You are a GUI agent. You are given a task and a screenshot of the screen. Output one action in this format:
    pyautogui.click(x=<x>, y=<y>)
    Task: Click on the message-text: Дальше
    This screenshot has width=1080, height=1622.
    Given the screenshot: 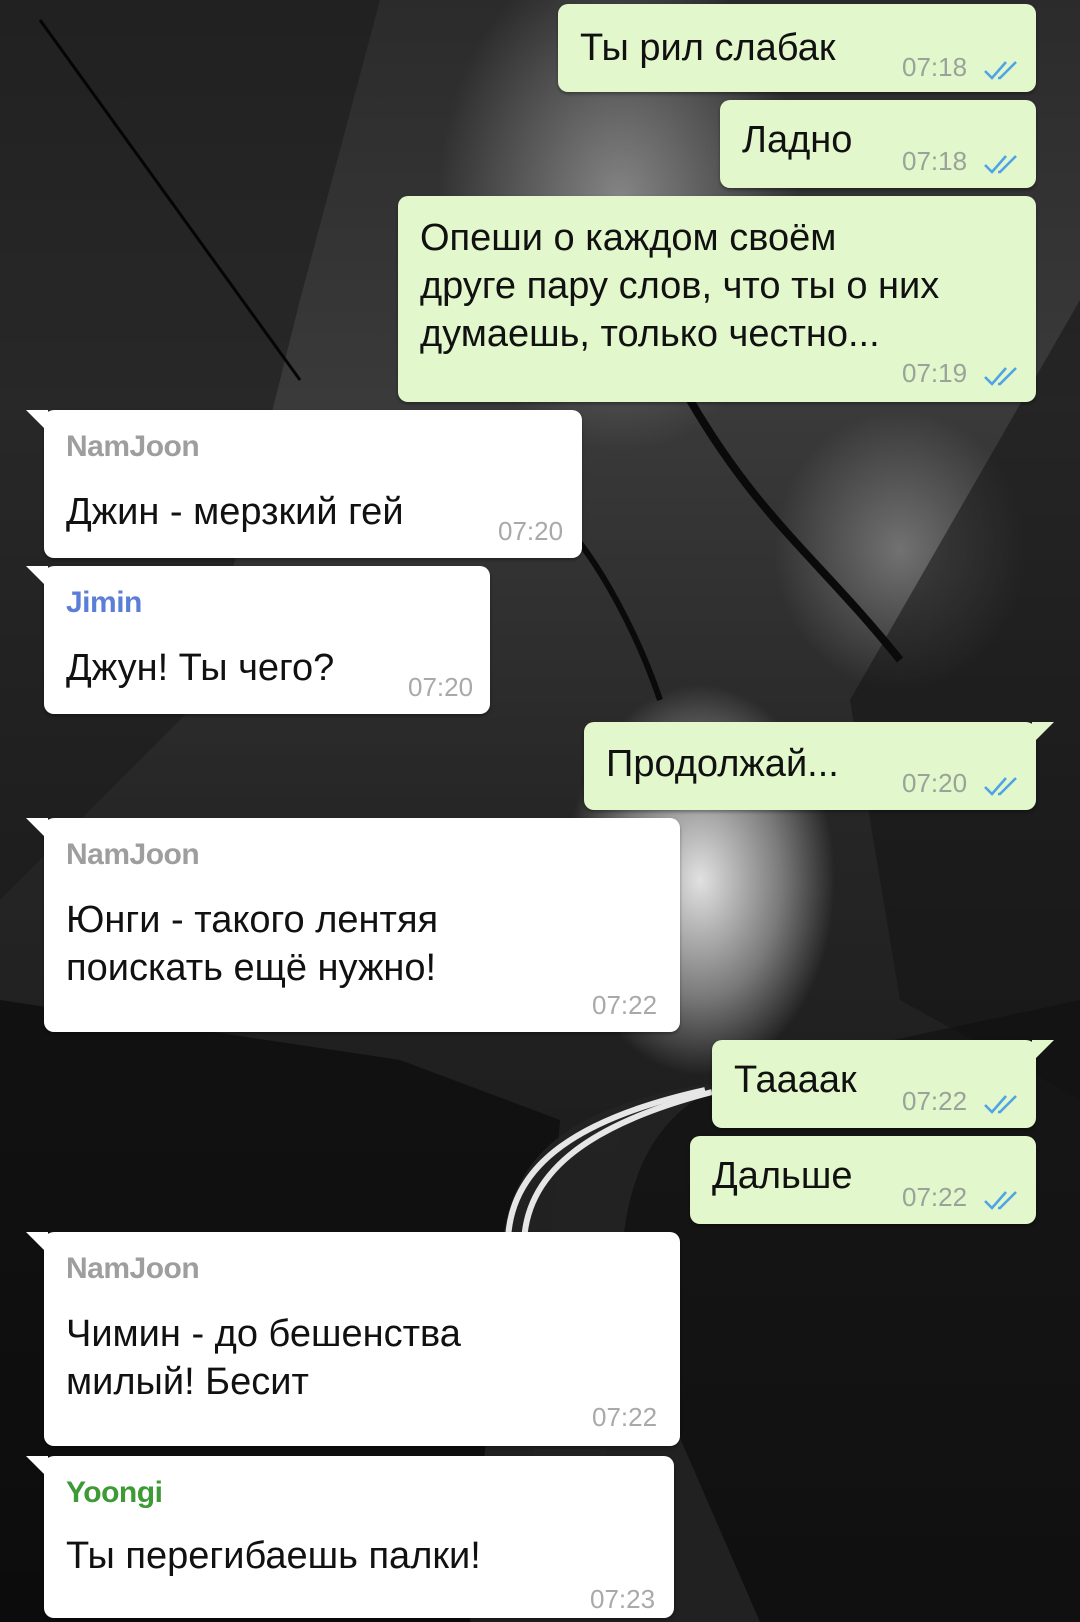 What is the action you would take?
    pyautogui.click(x=782, y=1176)
    